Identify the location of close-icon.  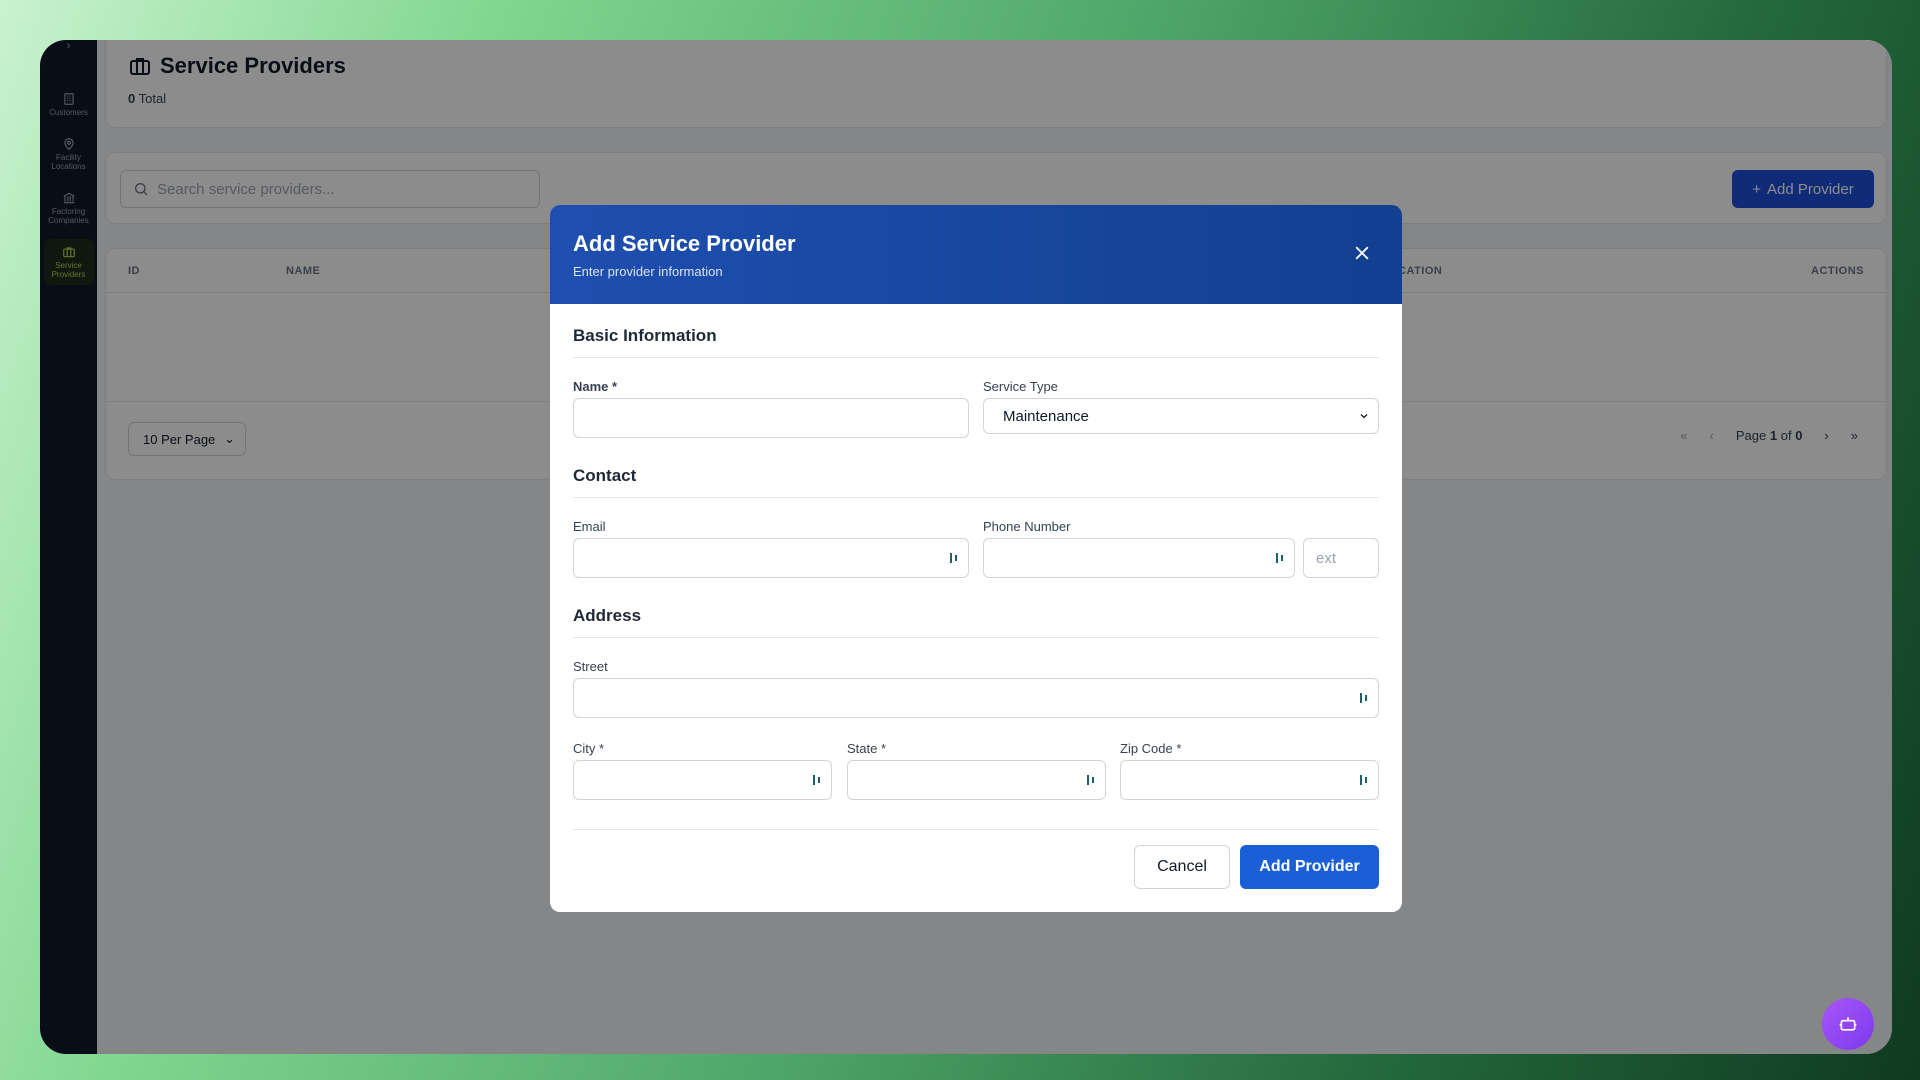
(1362, 253).